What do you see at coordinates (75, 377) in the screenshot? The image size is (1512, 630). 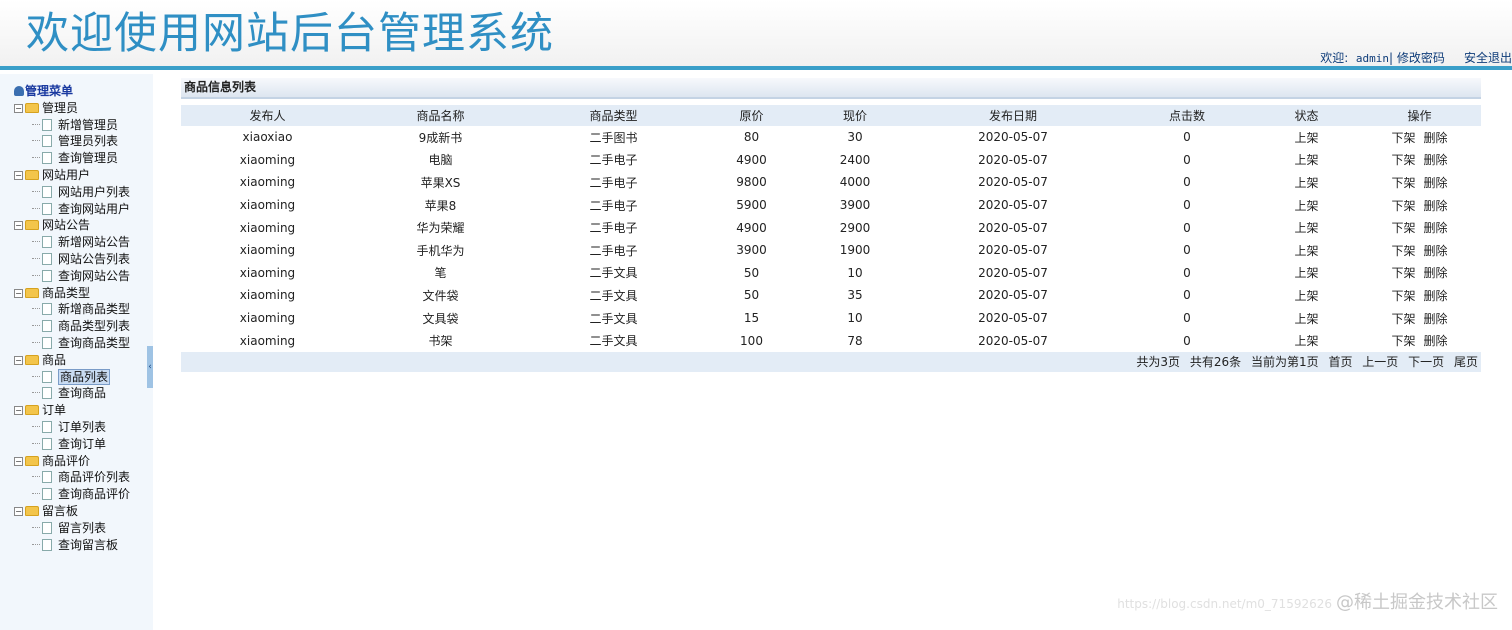 I see `menu-item: 商品列表` at bounding box center [75, 377].